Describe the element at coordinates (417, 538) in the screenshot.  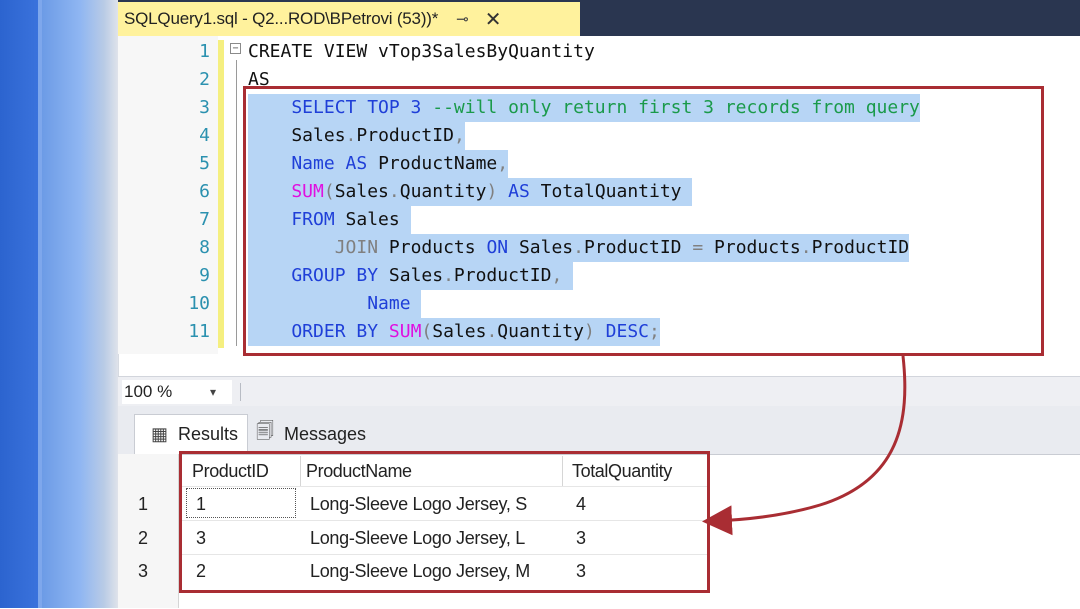
I see `cell-productname: Long-Sleeve Logo Jersey, L` at that location.